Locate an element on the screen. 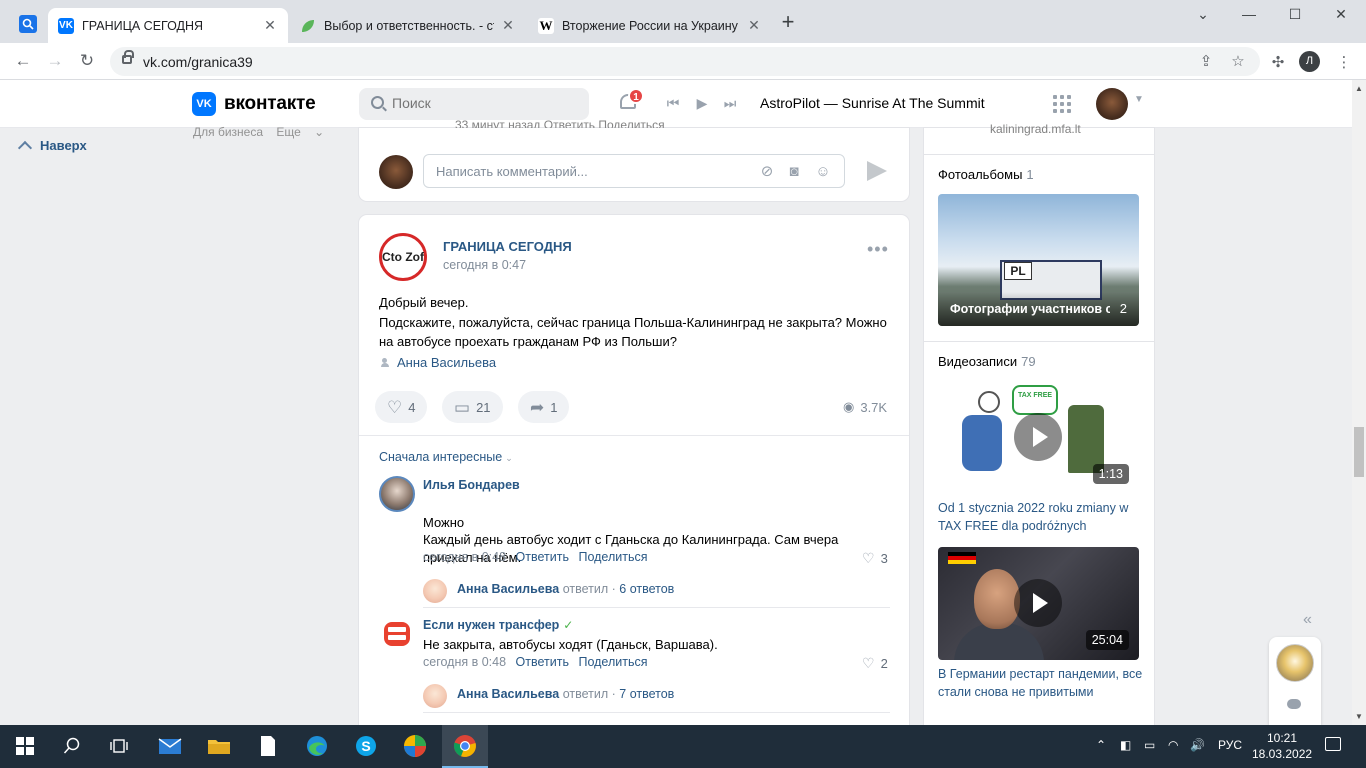 The width and height of the screenshot is (1366, 768). more-options-icon: ••• is located at coordinates (878, 249).